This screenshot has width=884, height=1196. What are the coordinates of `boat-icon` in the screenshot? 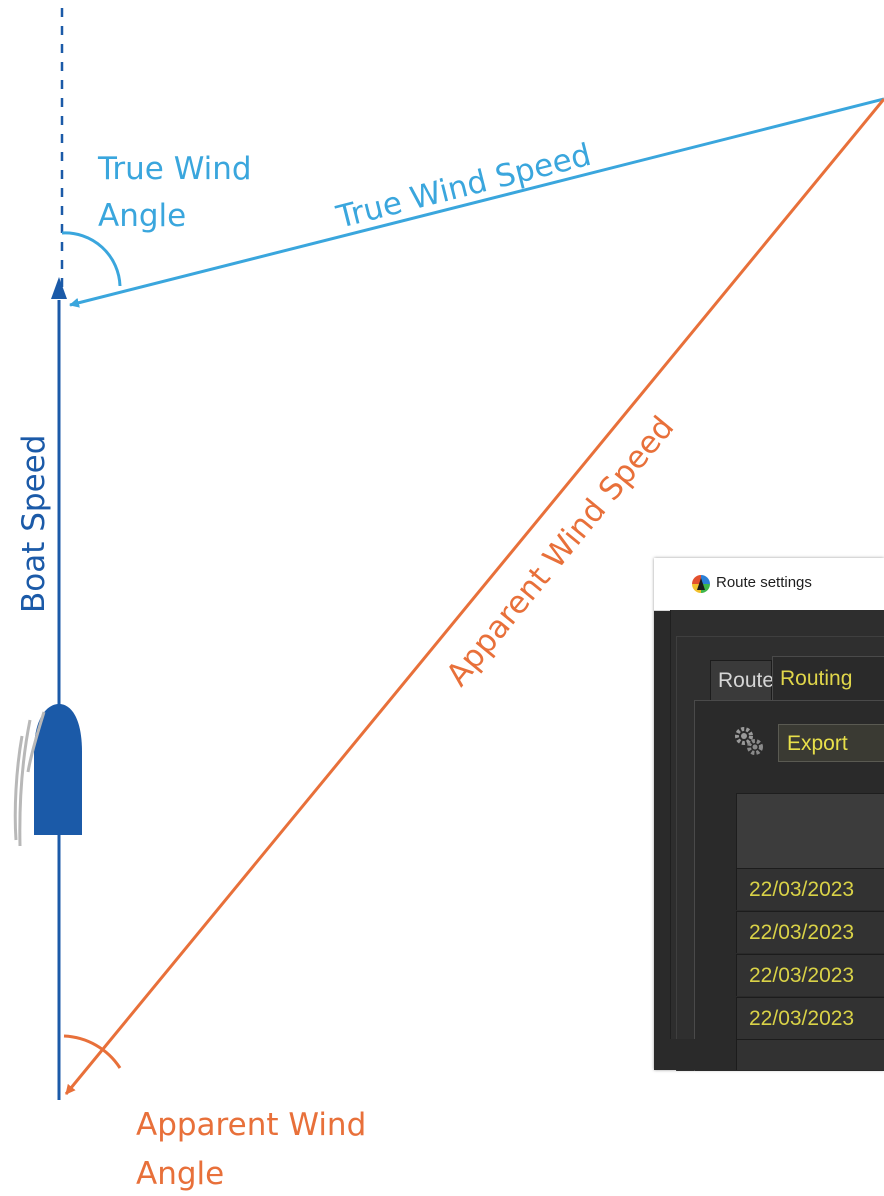 It's located at (47, 775).